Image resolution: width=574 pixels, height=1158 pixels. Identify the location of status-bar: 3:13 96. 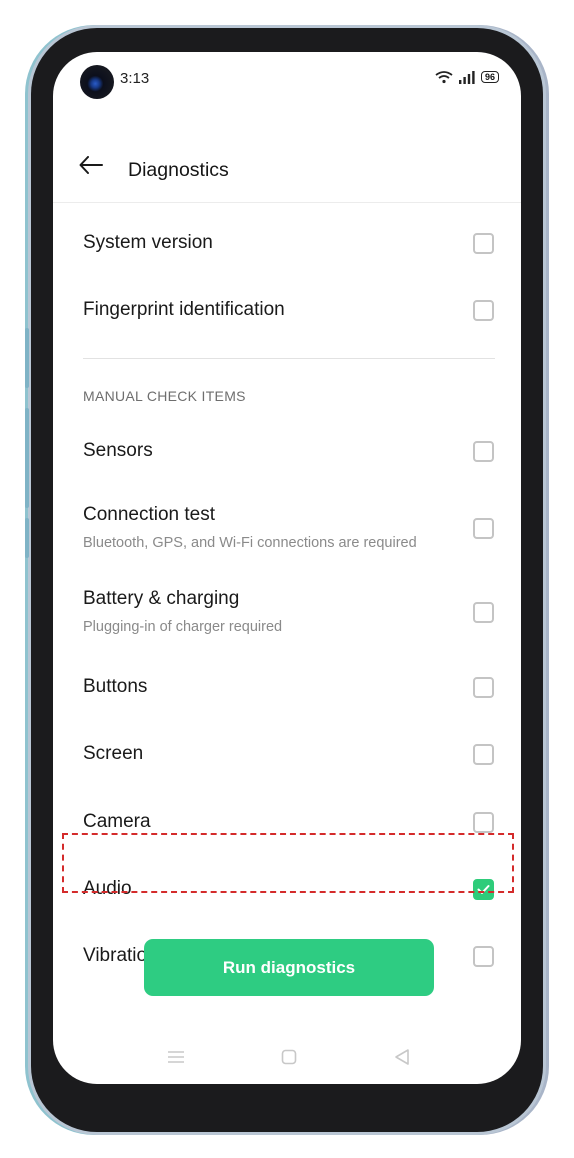
(287, 80).